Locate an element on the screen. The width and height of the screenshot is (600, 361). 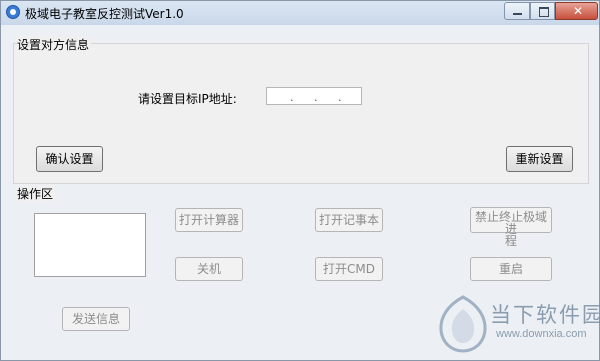
ops-group-label: 操作区 is located at coordinates (36, 193).